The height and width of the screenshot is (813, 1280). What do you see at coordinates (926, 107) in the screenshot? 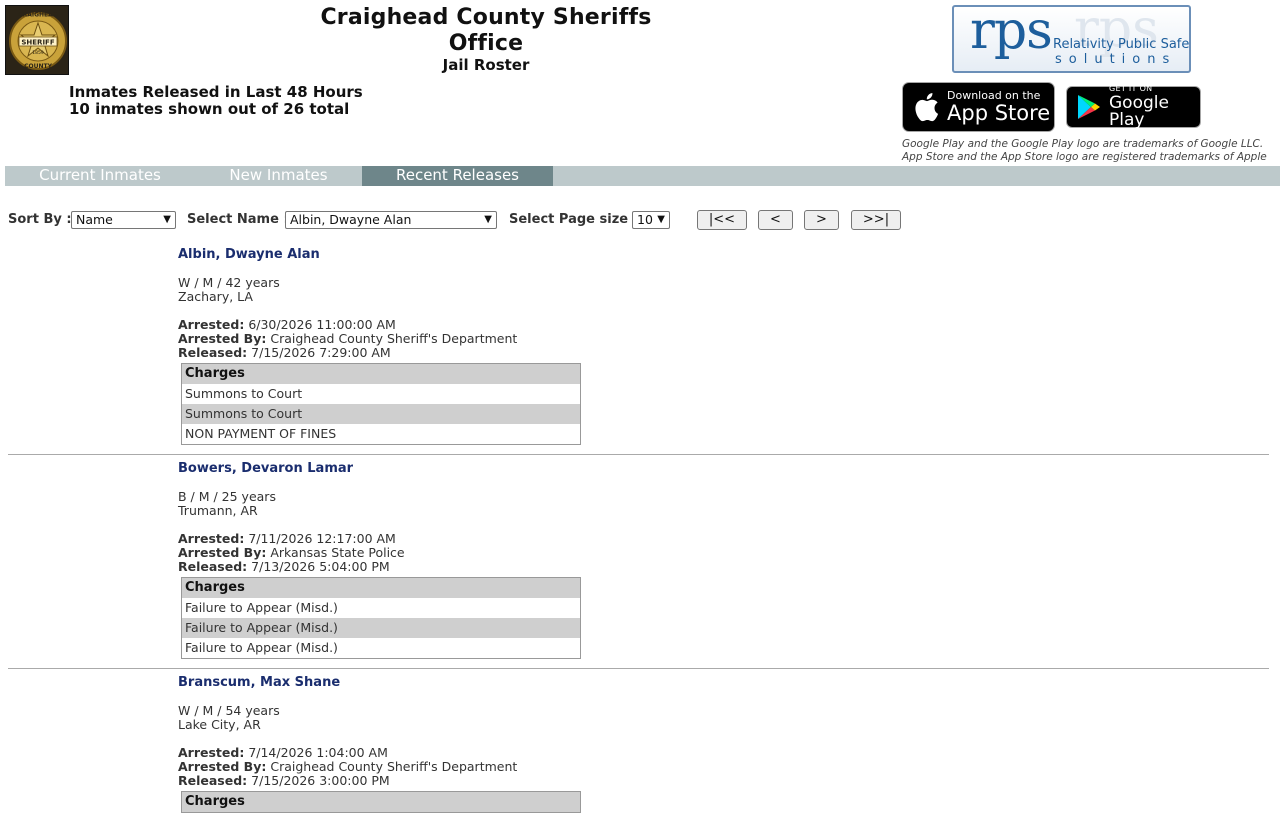
I see `apple-icon` at bounding box center [926, 107].